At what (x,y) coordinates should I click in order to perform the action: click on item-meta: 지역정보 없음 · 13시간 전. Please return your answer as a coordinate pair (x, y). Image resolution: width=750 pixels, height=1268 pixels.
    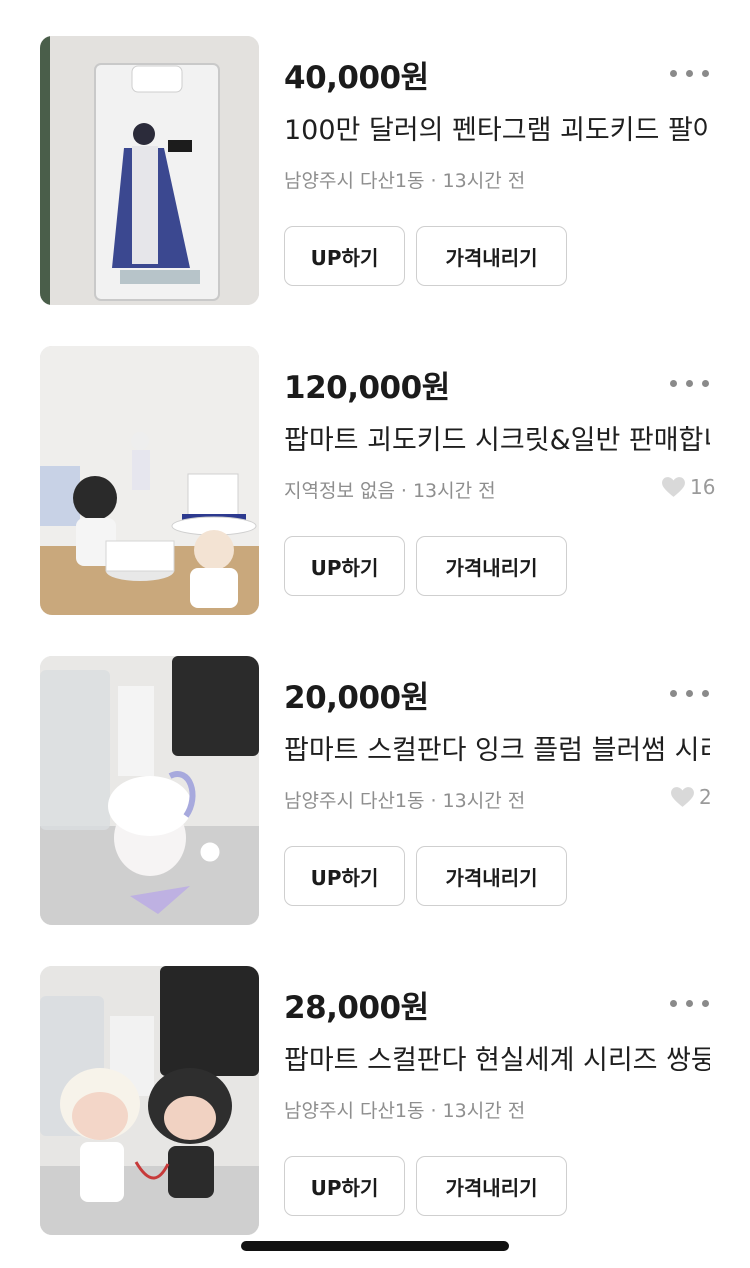
    Looking at the image, I should click on (390, 489).